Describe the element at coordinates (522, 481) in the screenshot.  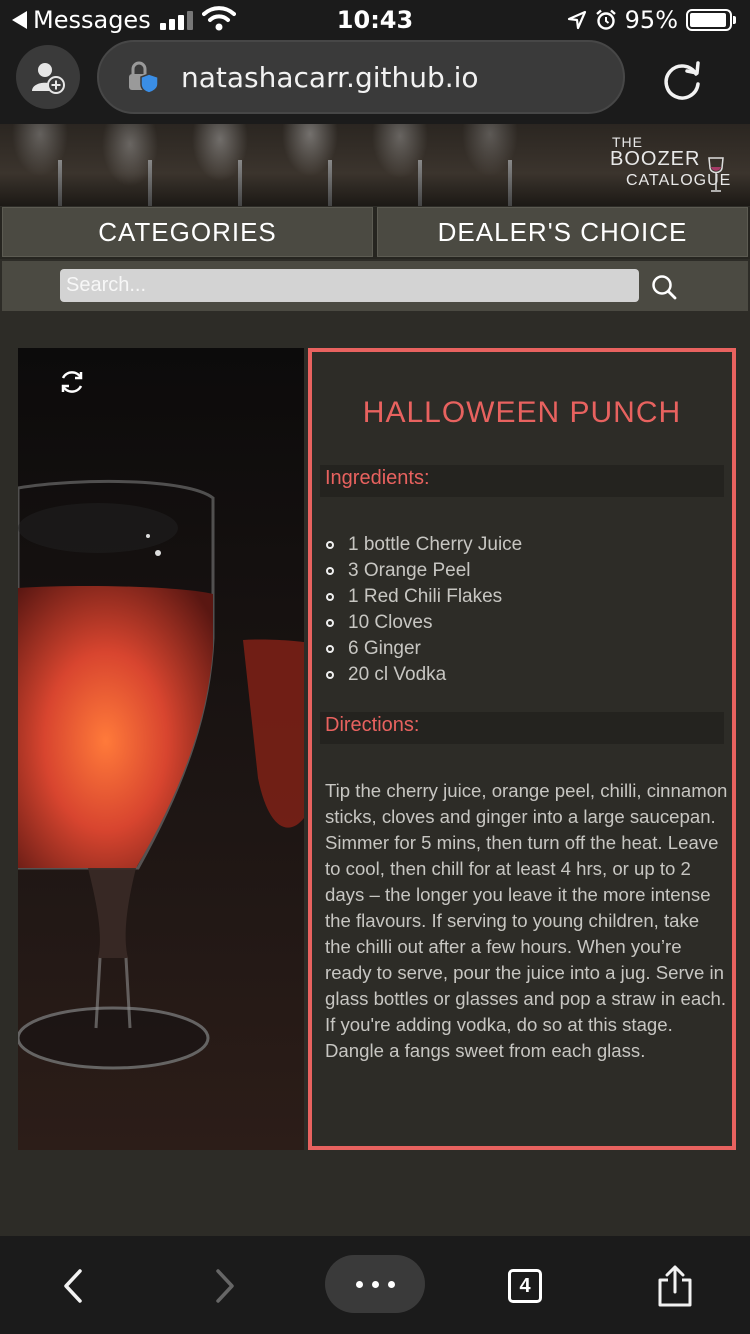
I see `ingredients-heading: Ingredients:` at that location.